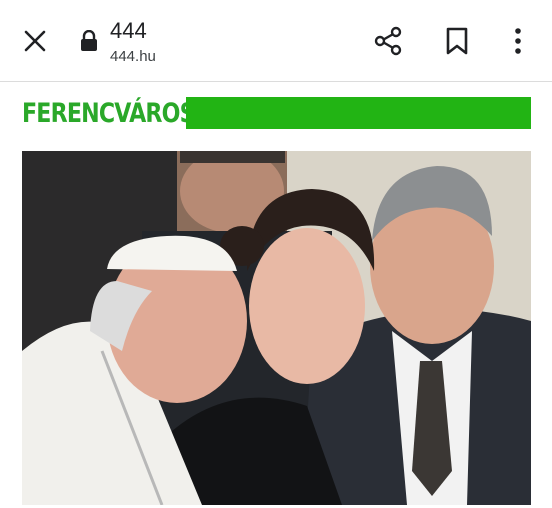 The width and height of the screenshot is (552, 508). What do you see at coordinates (109, 114) in the screenshot?
I see `section-label: FERENCVÁROS` at bounding box center [109, 114].